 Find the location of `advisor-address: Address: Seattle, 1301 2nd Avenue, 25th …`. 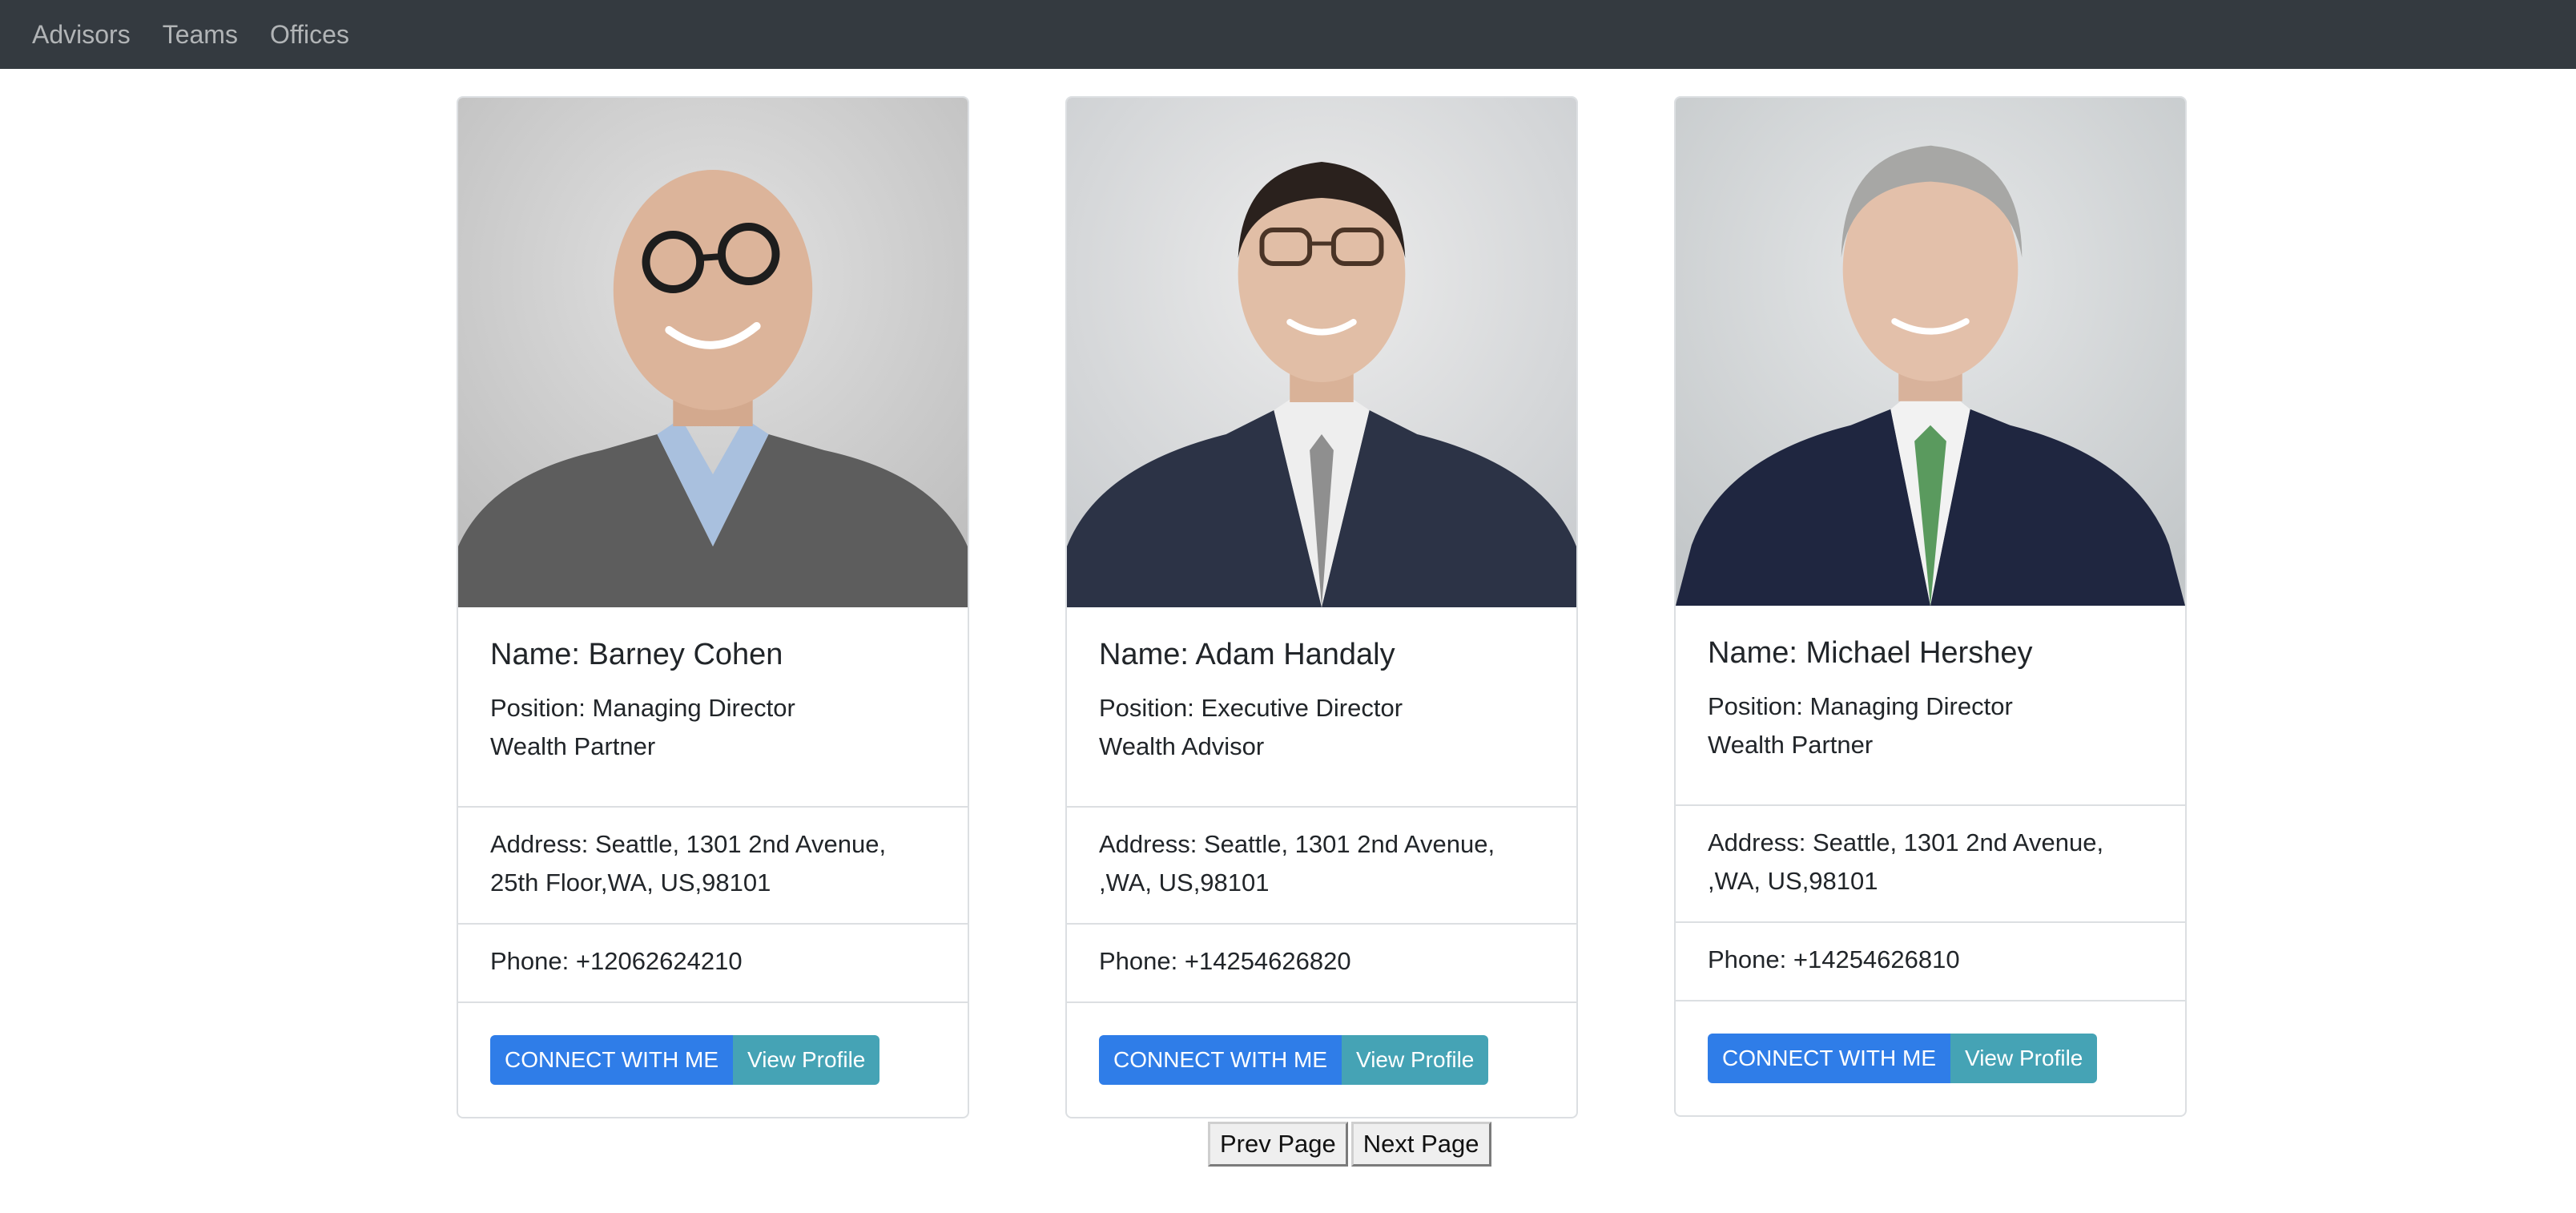

advisor-address: Address: Seattle, 1301 2nd Avenue, 25th … is located at coordinates (713, 867).